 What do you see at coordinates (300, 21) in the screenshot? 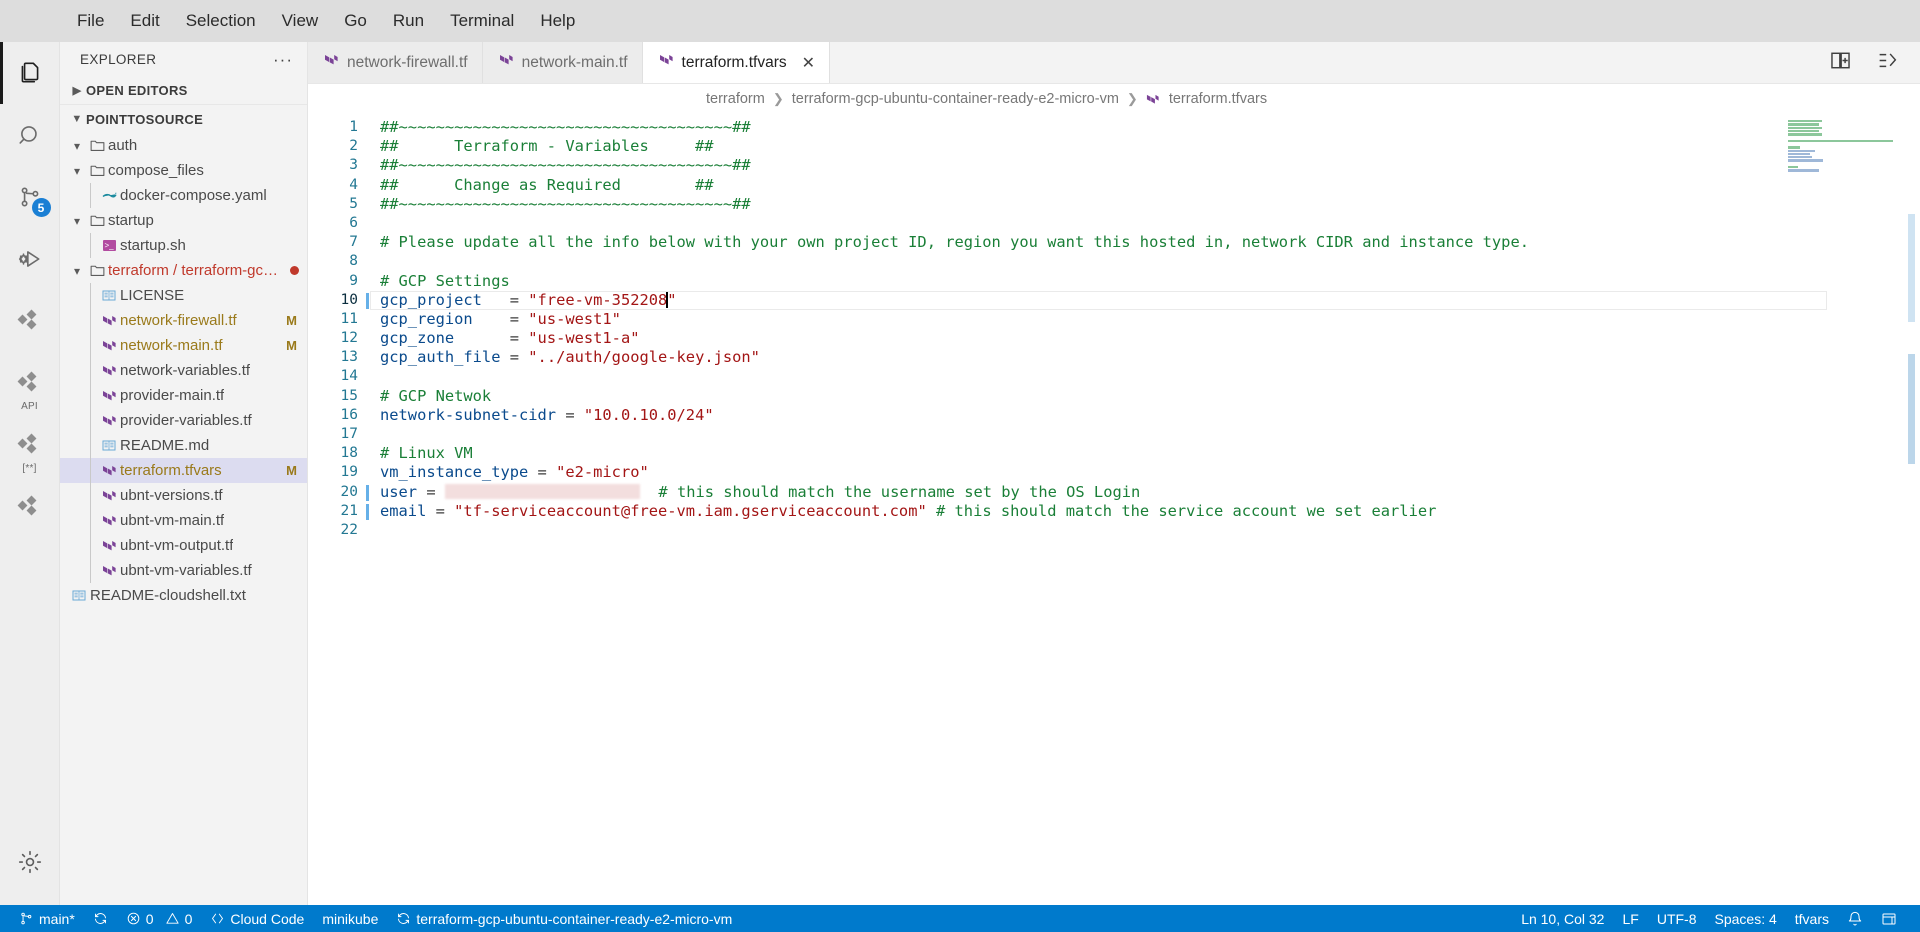
I see `menu-item-view: View` at bounding box center [300, 21].